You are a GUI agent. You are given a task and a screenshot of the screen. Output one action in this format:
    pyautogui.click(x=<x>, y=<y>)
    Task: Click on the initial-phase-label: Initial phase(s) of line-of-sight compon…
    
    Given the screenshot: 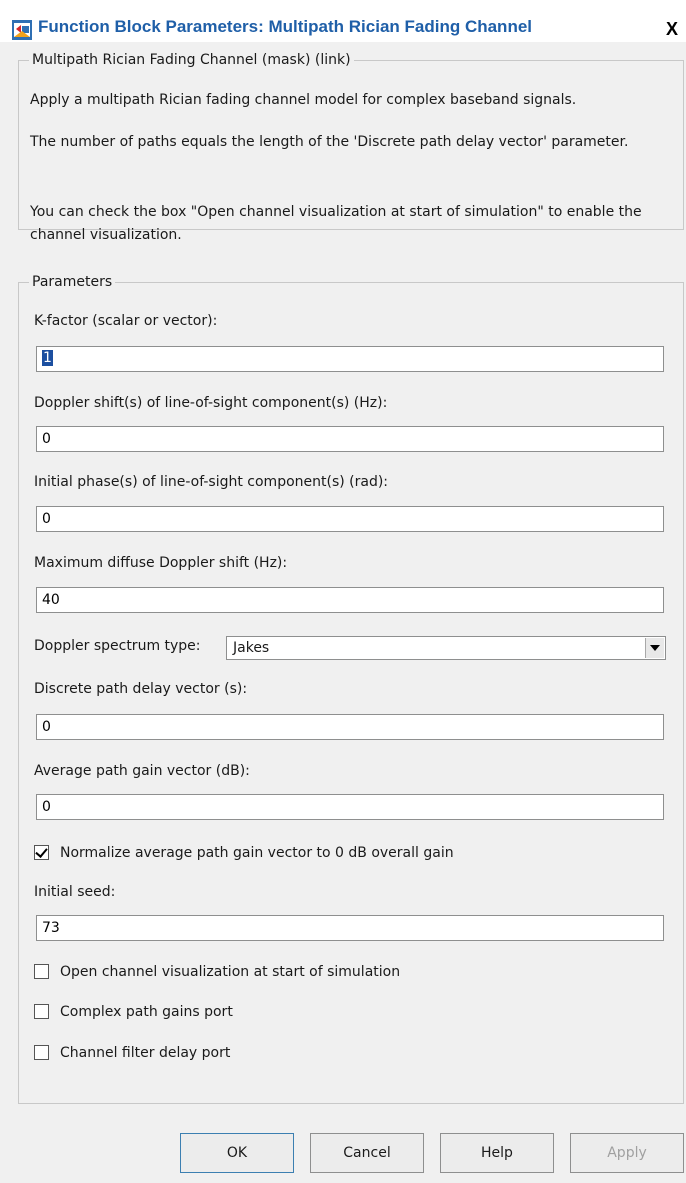 What is the action you would take?
    pyautogui.click(x=211, y=482)
    